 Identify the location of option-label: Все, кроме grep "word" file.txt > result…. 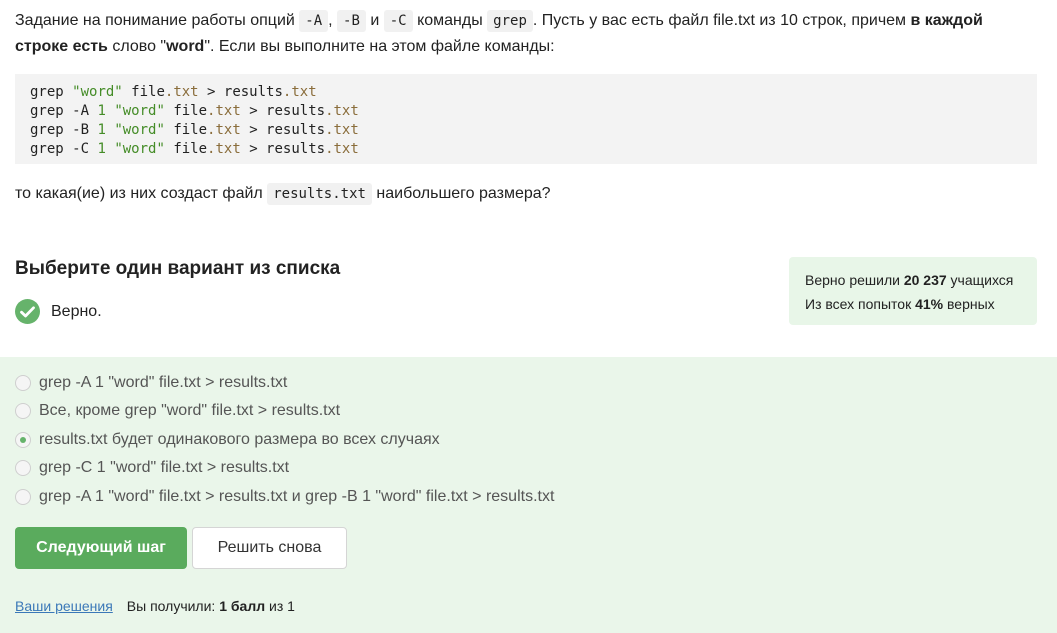
(190, 410).